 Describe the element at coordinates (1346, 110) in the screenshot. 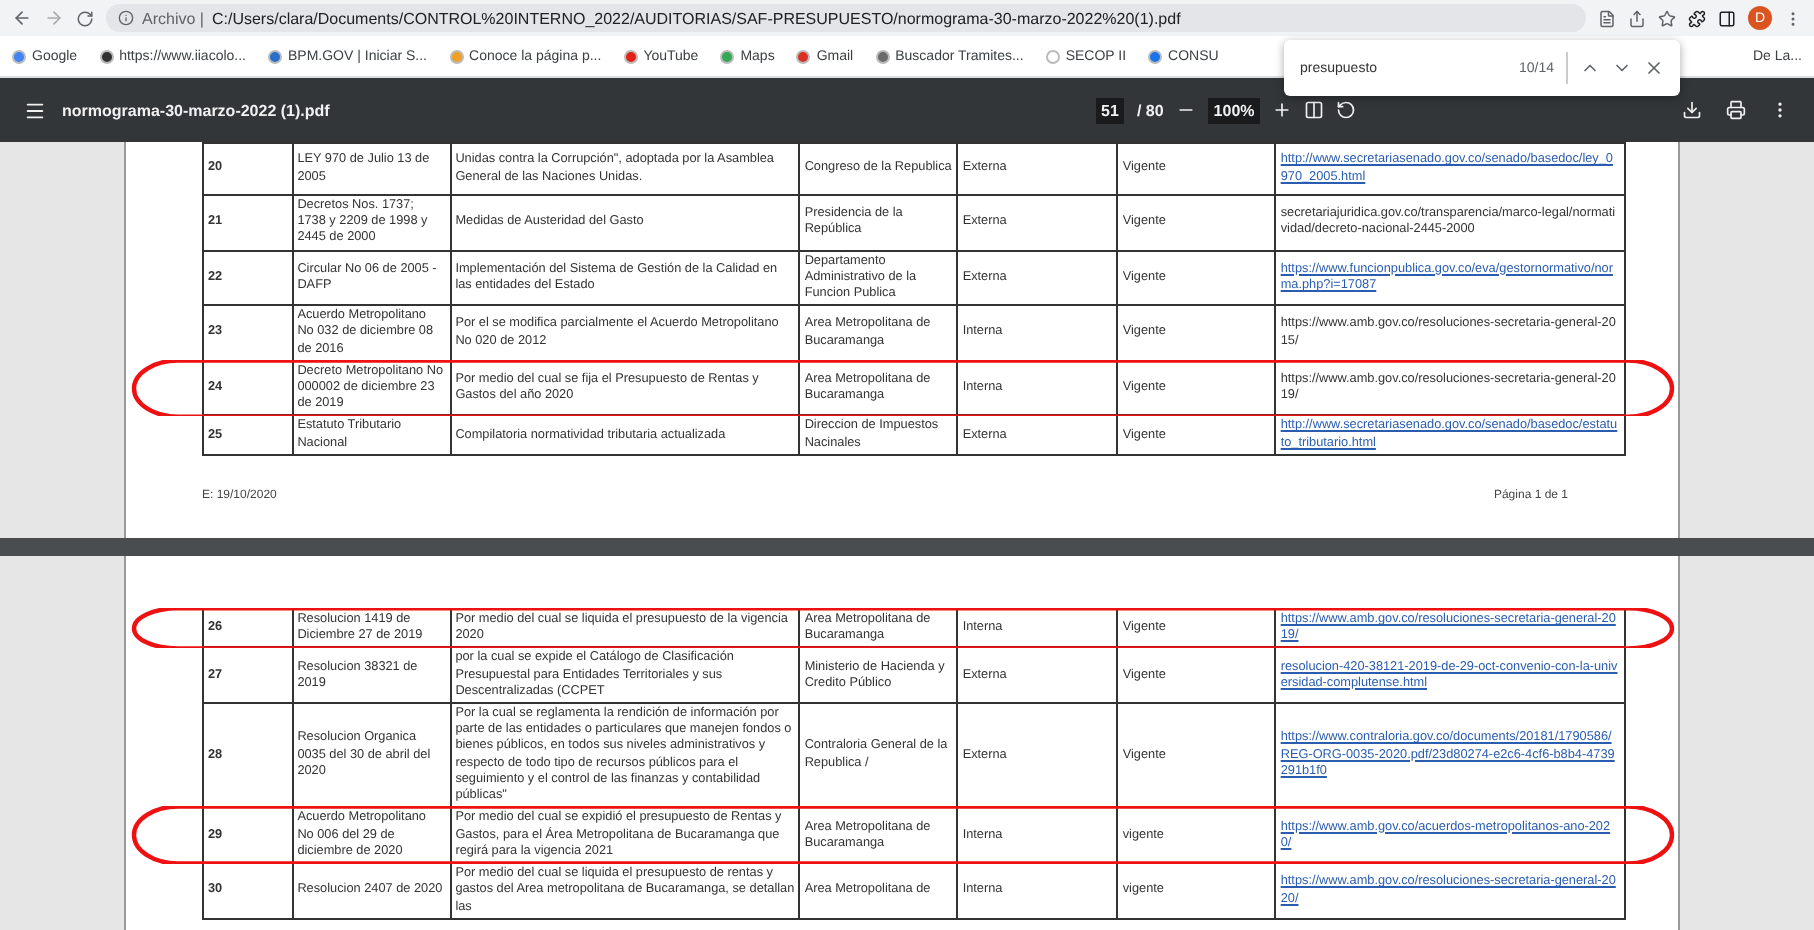

I see `rotate-icon` at that location.